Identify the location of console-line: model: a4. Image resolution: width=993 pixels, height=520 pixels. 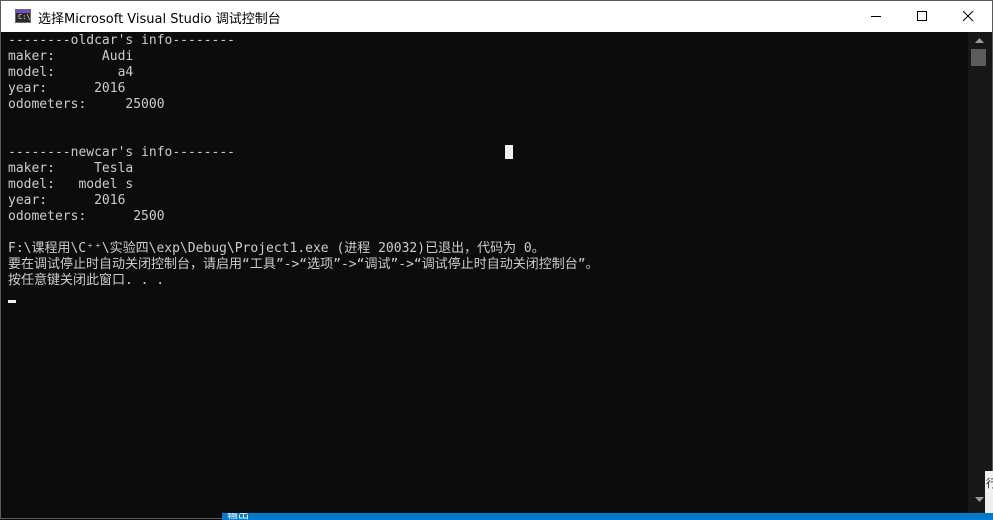
(71, 72).